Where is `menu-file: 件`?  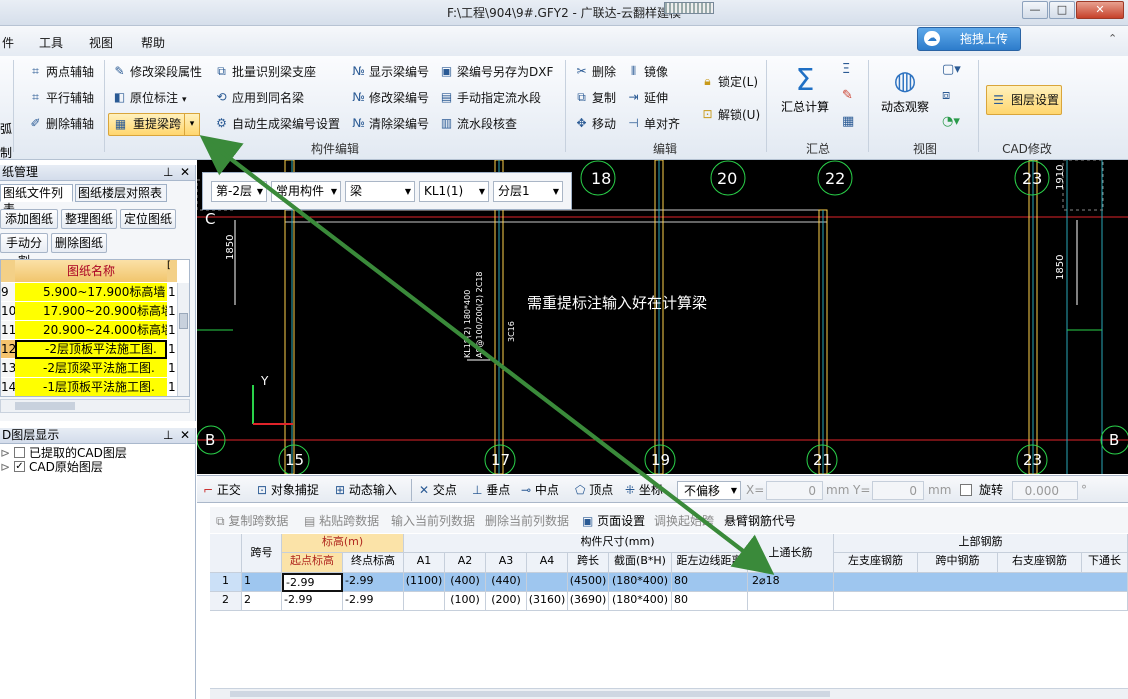 menu-file: 件 is located at coordinates (8, 42).